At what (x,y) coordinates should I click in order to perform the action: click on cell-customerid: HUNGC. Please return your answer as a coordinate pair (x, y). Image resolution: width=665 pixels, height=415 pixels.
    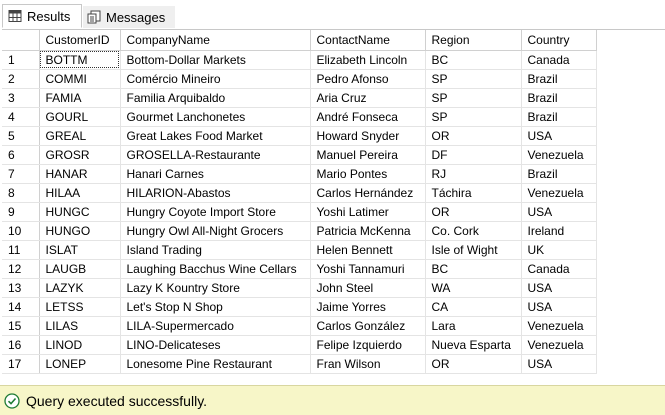
    Looking at the image, I should click on (80, 212).